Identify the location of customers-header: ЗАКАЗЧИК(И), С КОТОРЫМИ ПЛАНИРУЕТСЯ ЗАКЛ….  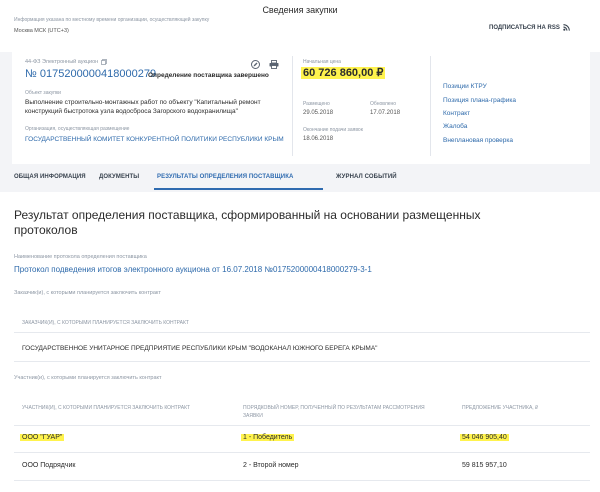
(105, 323).